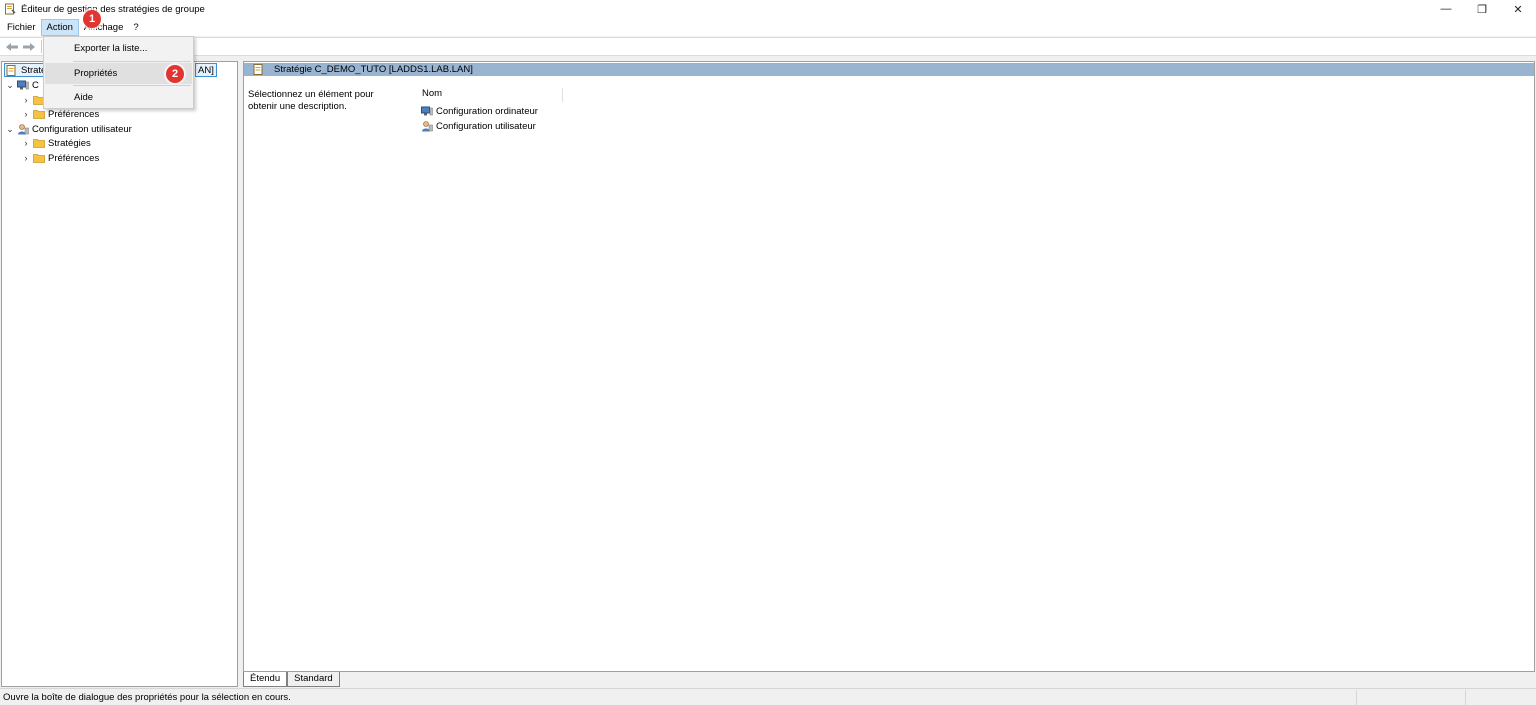 The image size is (1536, 705). Describe the element at coordinates (59, 27) in the screenshot. I see `menu-action: Action` at that location.